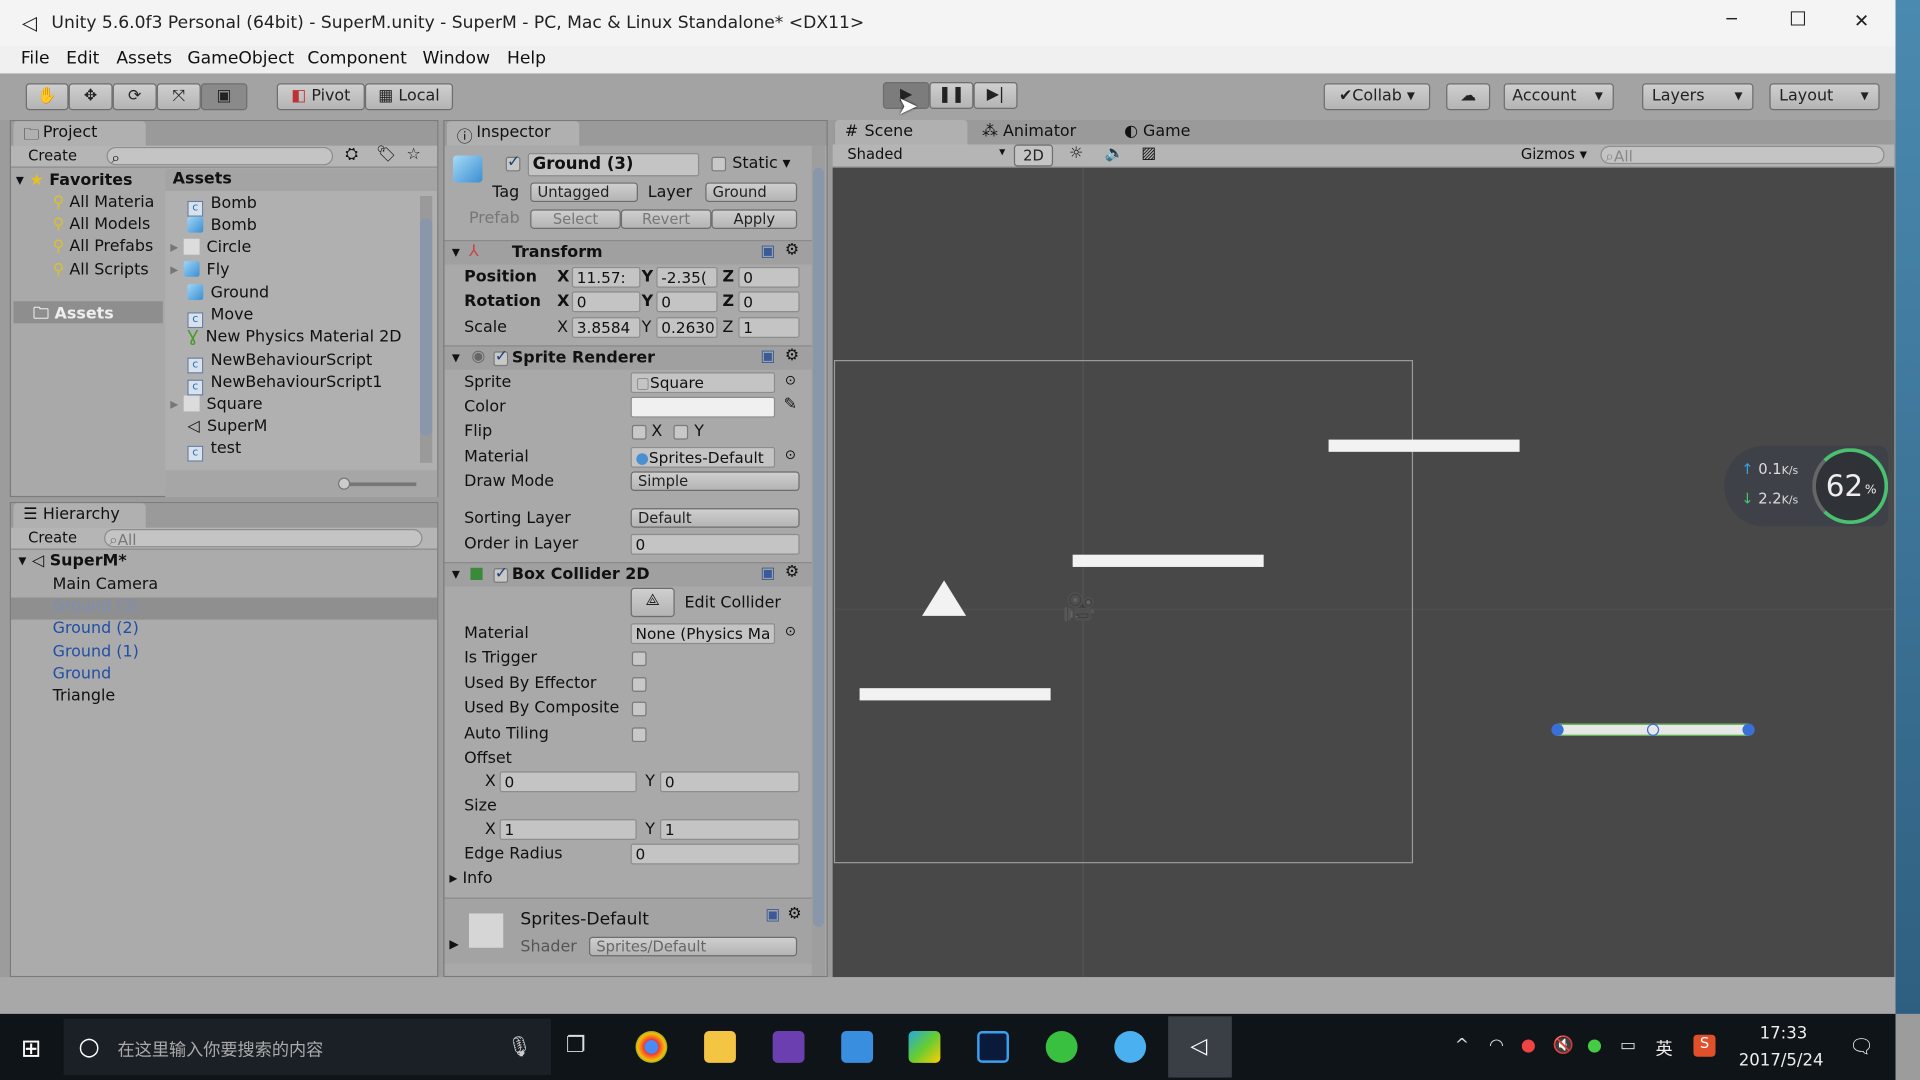 The height and width of the screenshot is (1080, 1920). I want to click on qq-tray-icon: ●, so click(1528, 1046).